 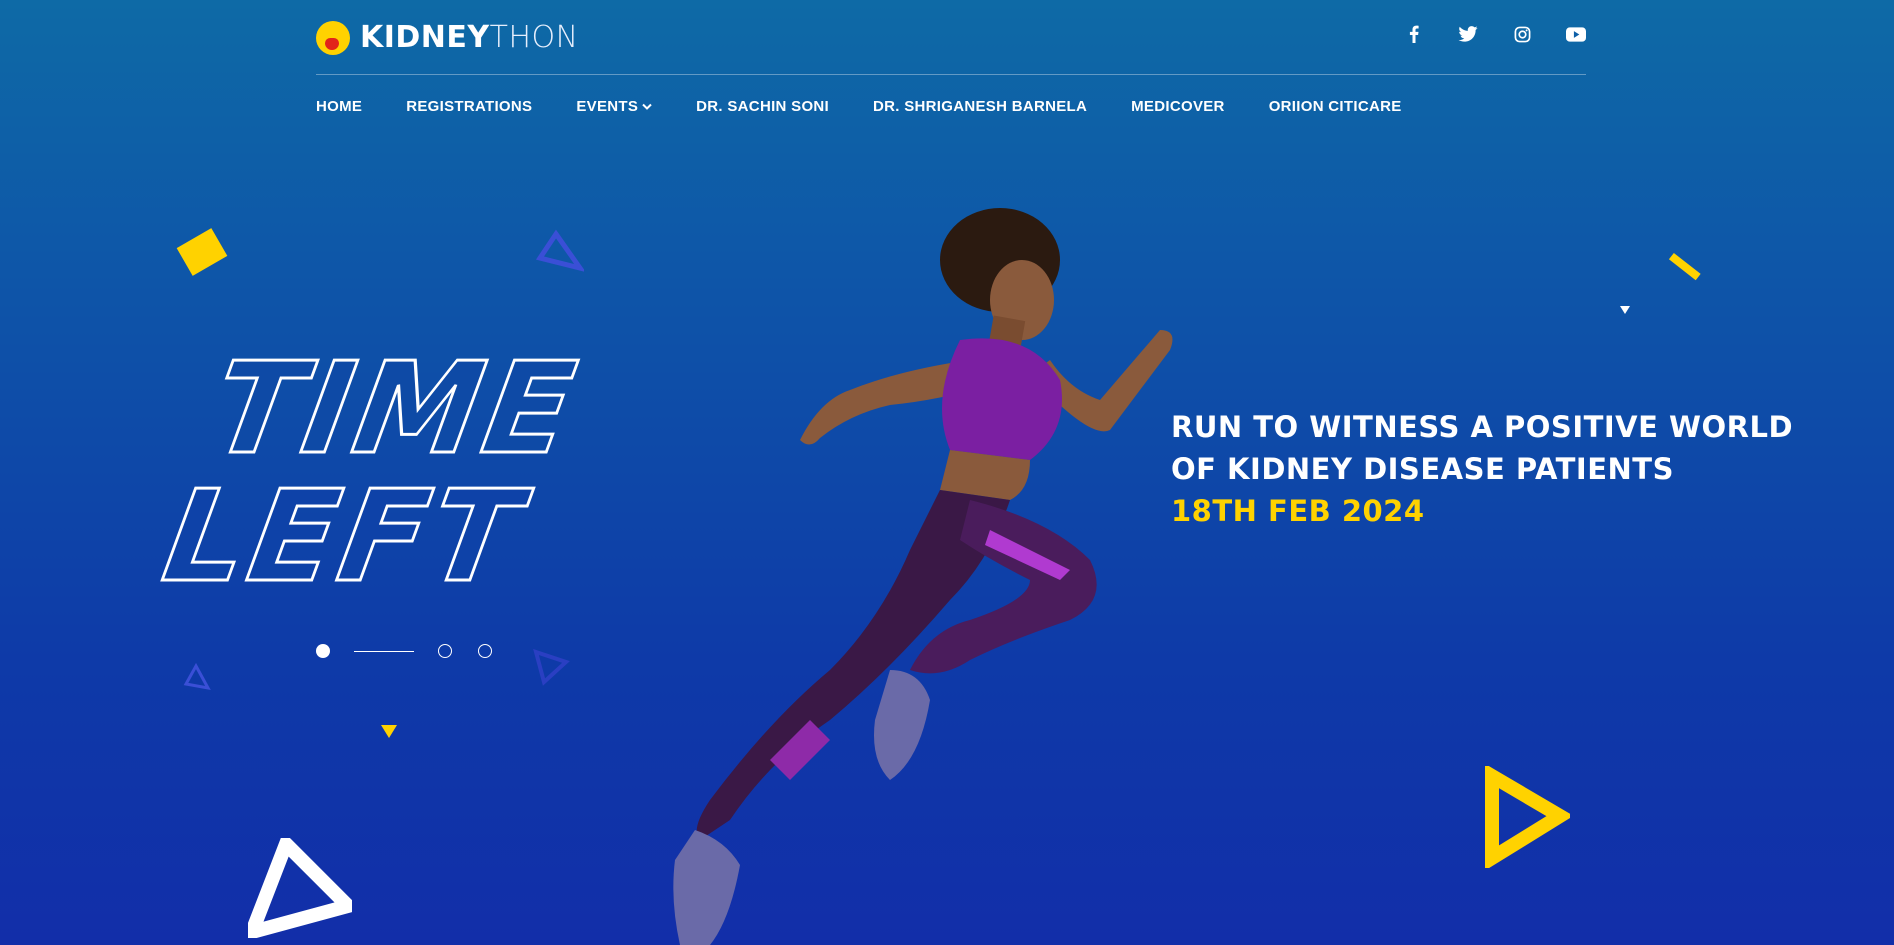 I want to click on nav-item-oriion-citicare: ORIION CITICARE, so click(x=1335, y=106).